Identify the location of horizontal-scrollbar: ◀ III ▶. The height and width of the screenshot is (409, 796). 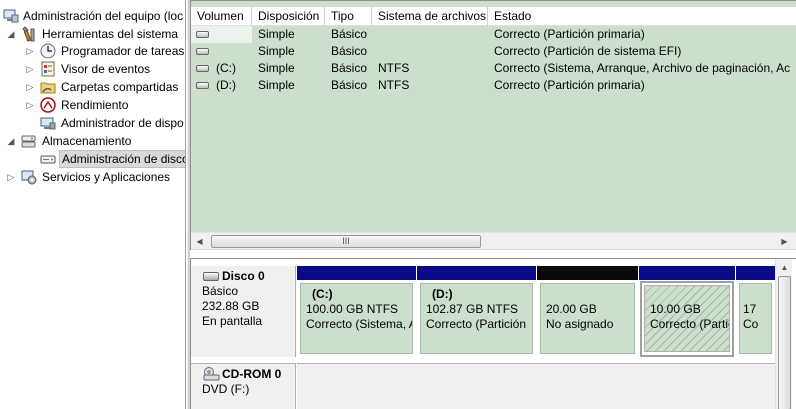
(493, 240).